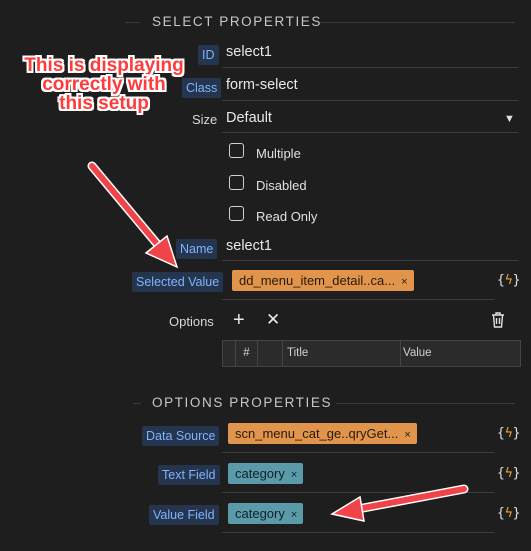 This screenshot has width=531, height=551. I want to click on arrow-to-value-field, so click(399, 503).